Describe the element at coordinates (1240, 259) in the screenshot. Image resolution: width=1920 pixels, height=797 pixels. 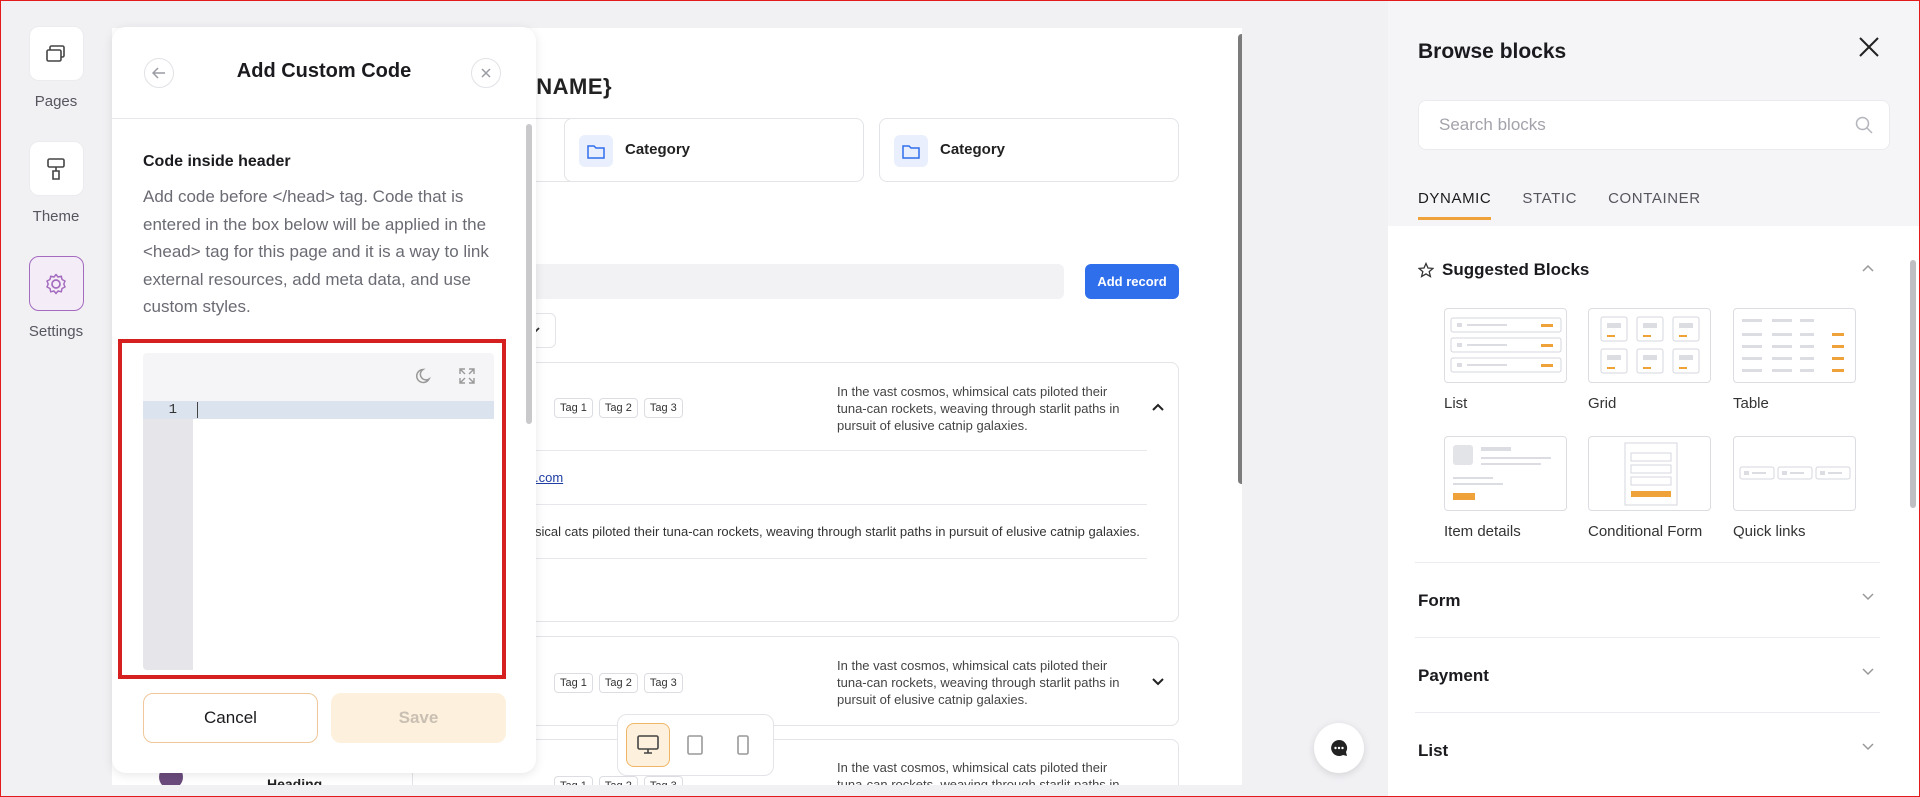
I see `canvas-scrollbar` at that location.